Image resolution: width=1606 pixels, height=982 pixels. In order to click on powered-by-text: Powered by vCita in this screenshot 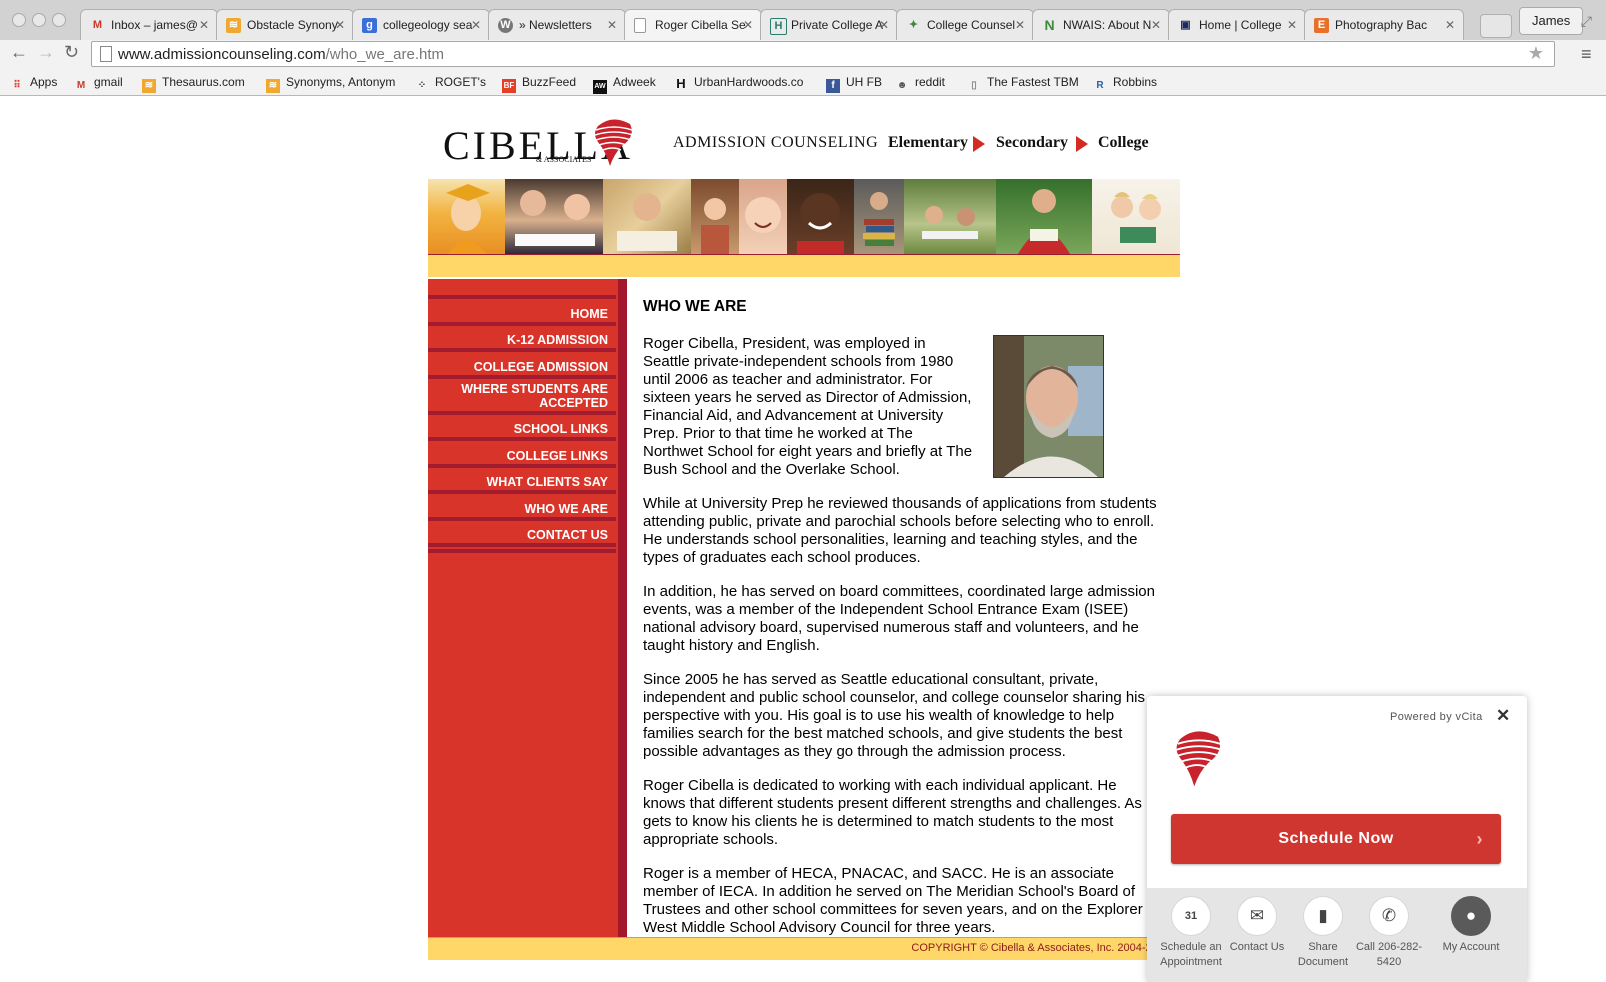, I will do `click(1436, 717)`.